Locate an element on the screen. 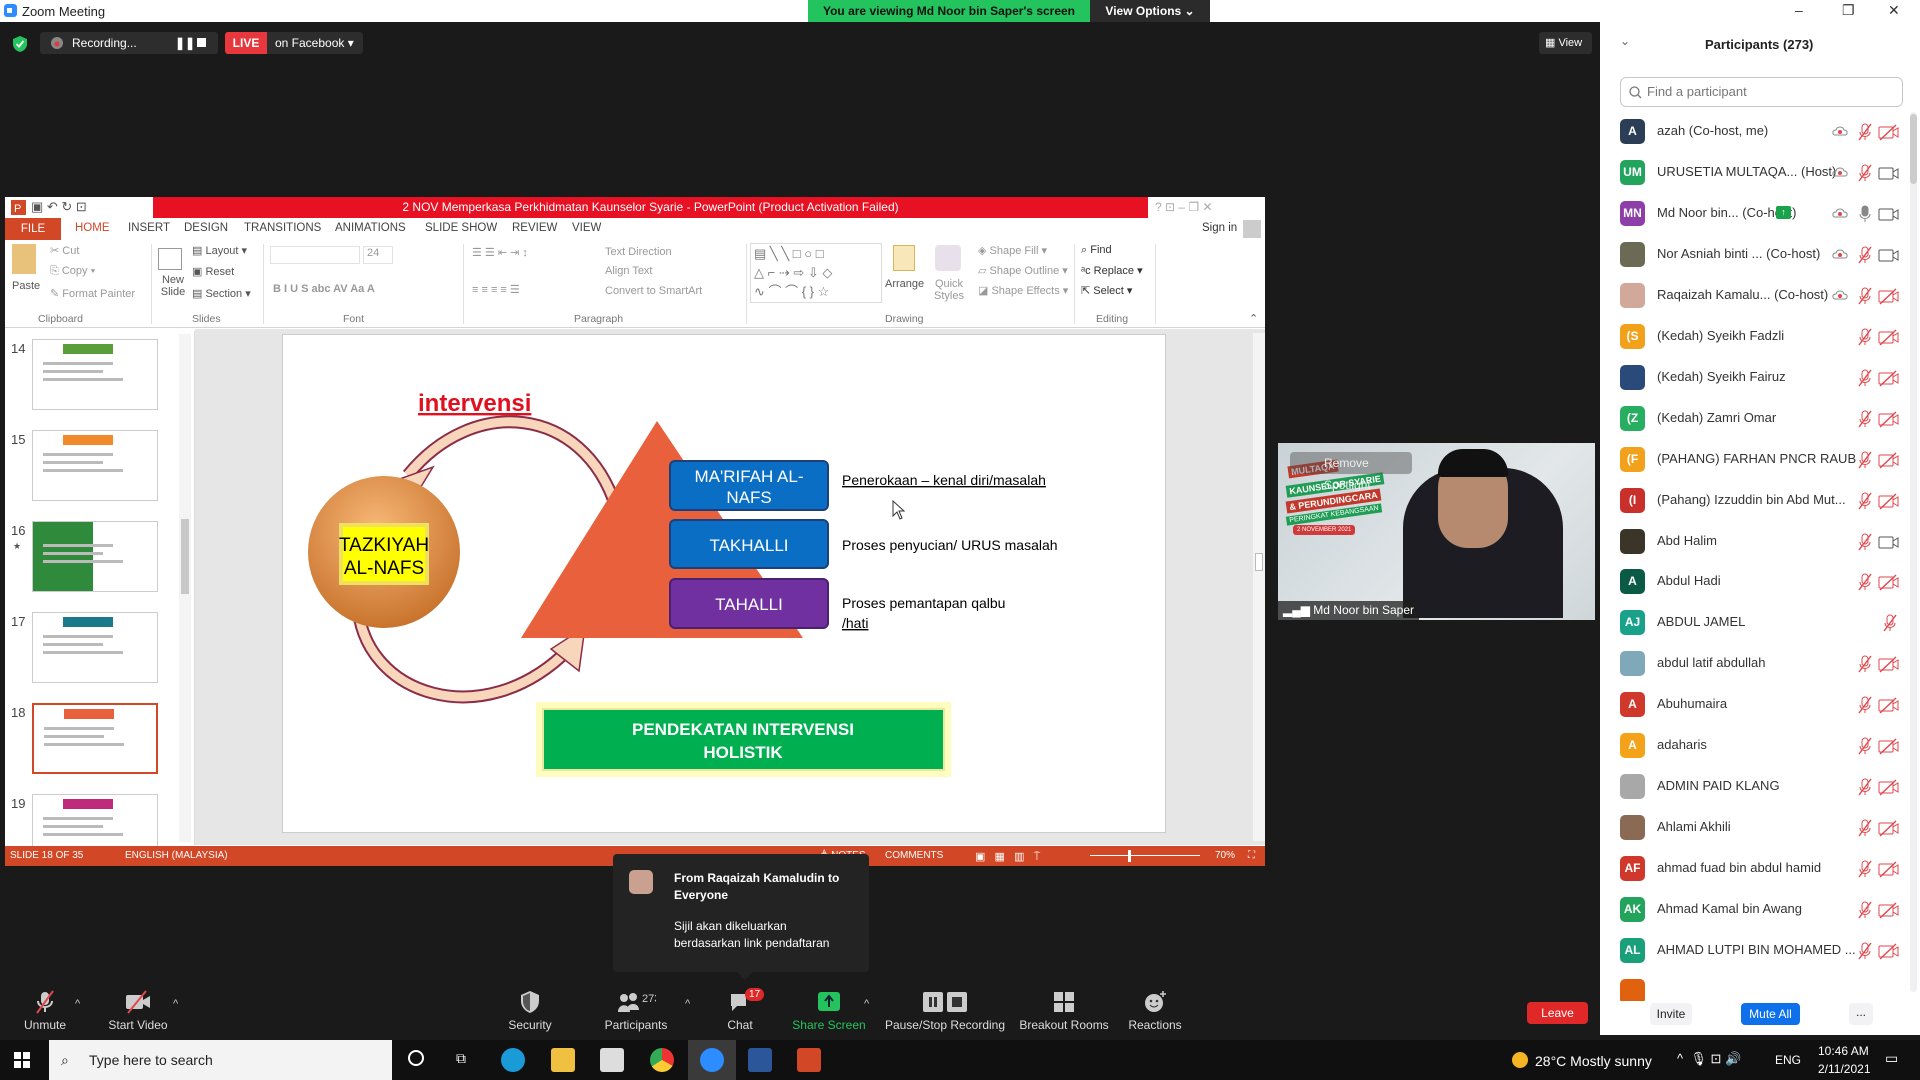 The width and height of the screenshot is (1920, 1080). remove-spotlight-button: Remove Spotlight is located at coordinates (1351, 472).